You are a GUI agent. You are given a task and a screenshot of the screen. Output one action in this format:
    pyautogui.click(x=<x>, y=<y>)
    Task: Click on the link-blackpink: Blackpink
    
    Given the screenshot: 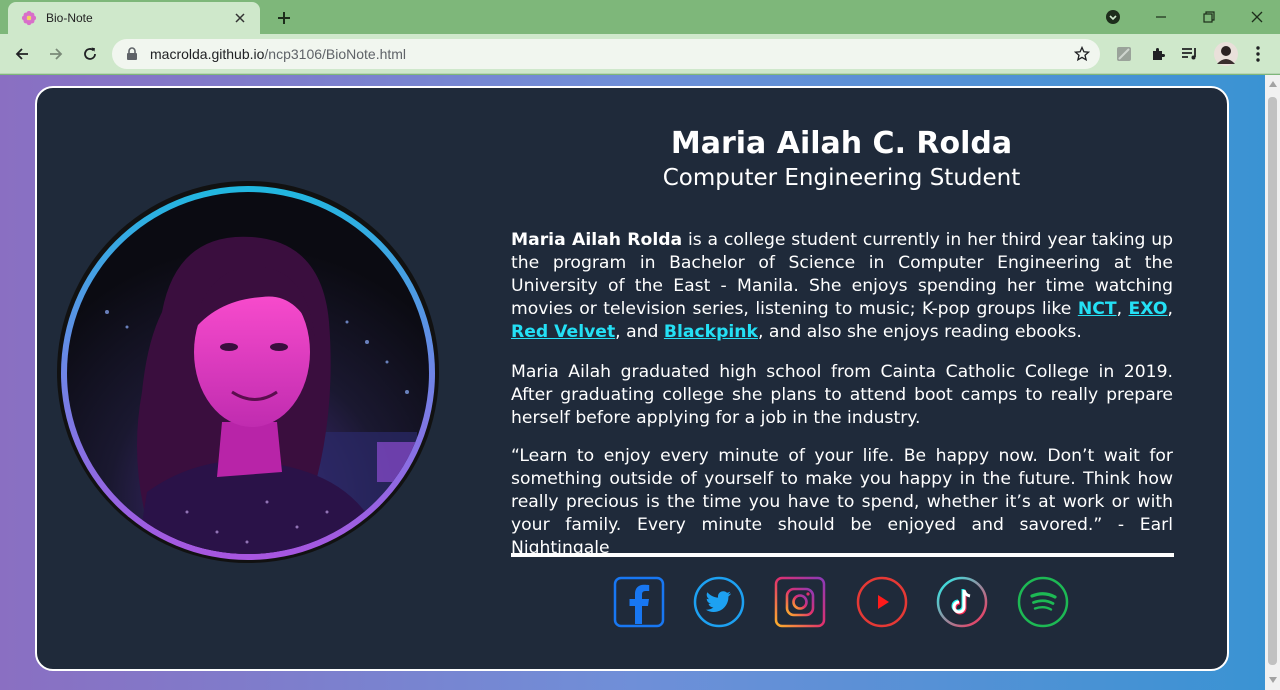 What is the action you would take?
    pyautogui.click(x=711, y=332)
    